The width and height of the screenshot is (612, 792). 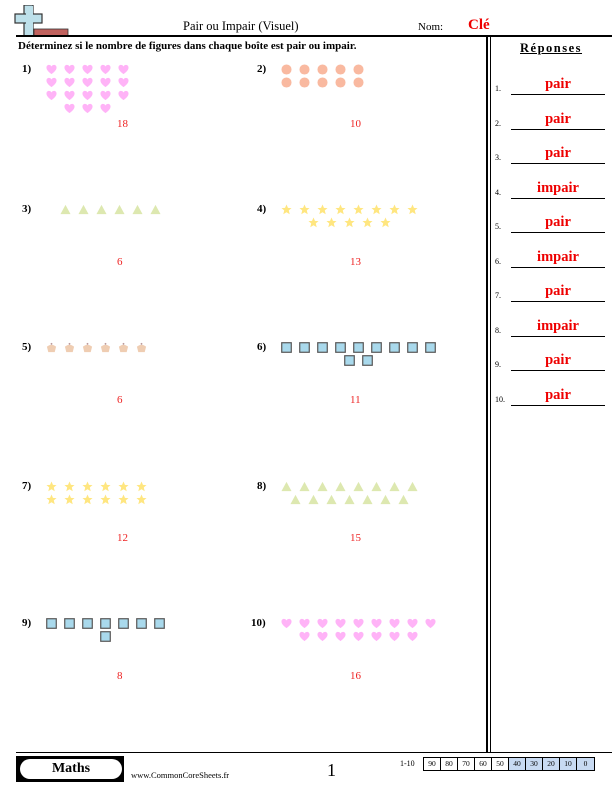 What do you see at coordinates (479, 25) in the screenshot?
I see `name-value: Clé` at bounding box center [479, 25].